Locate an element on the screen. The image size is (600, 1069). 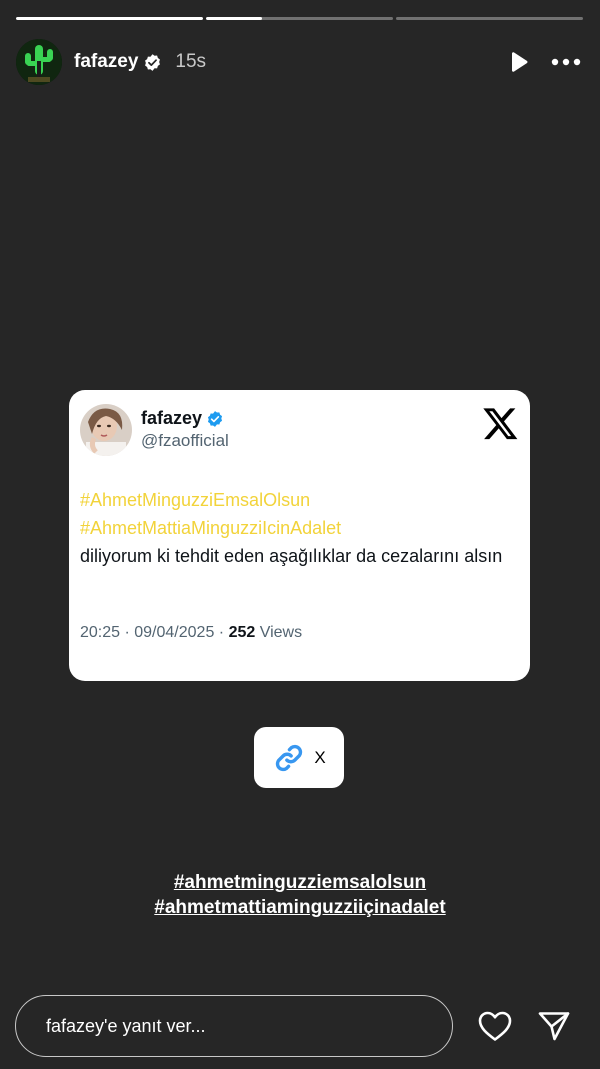
tweet-views-label: Views is located at coordinates (279, 632).